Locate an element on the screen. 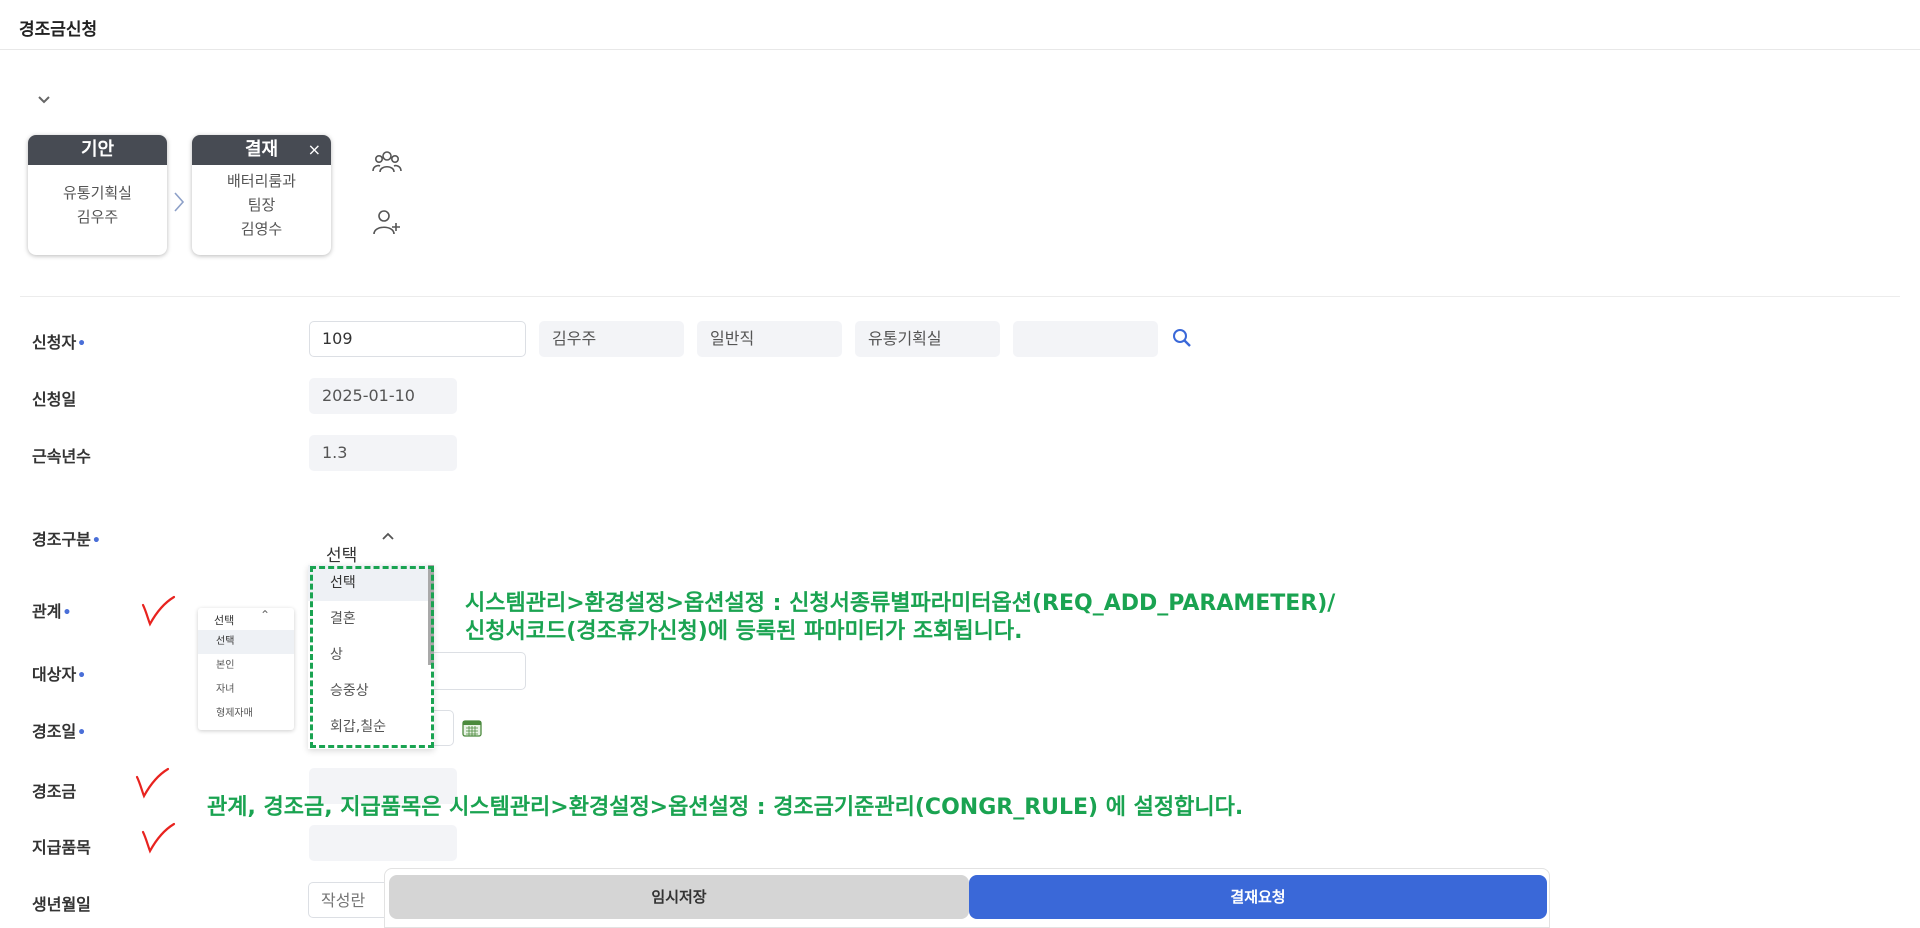 The width and height of the screenshot is (1920, 928). page-header: 경조금신청 is located at coordinates (960, 25).